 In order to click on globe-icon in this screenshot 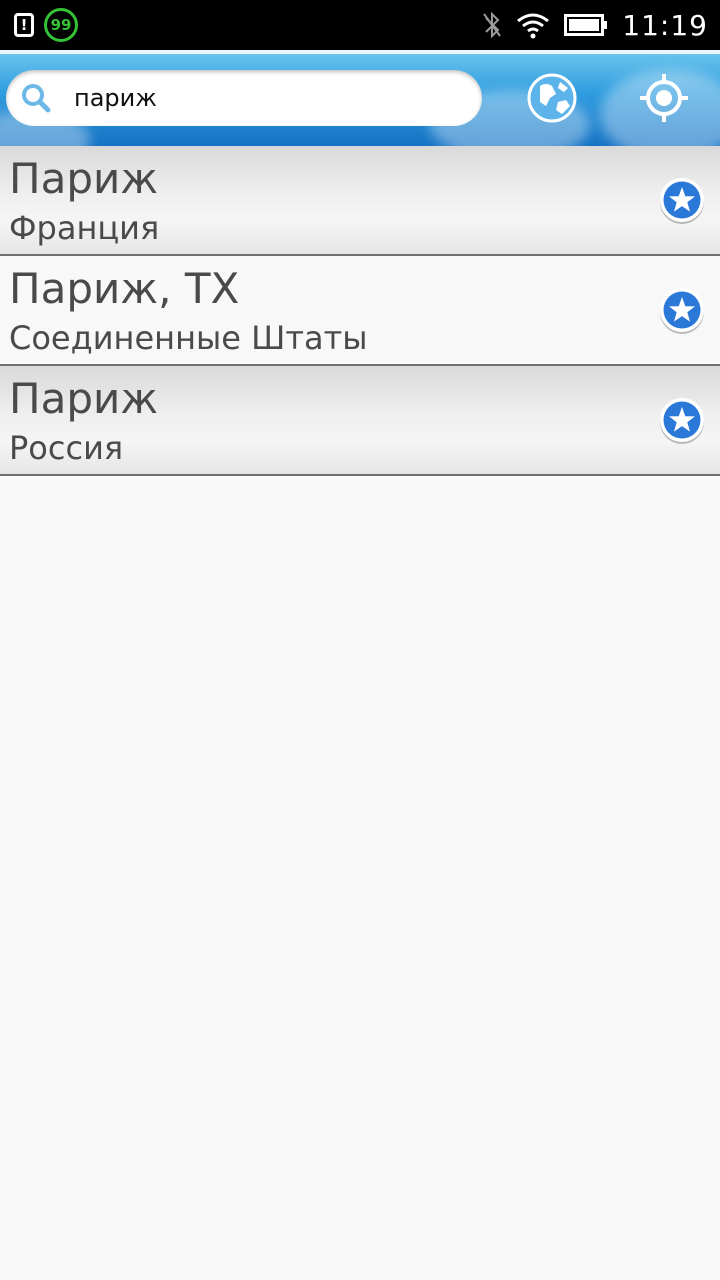, I will do `click(552, 98)`.